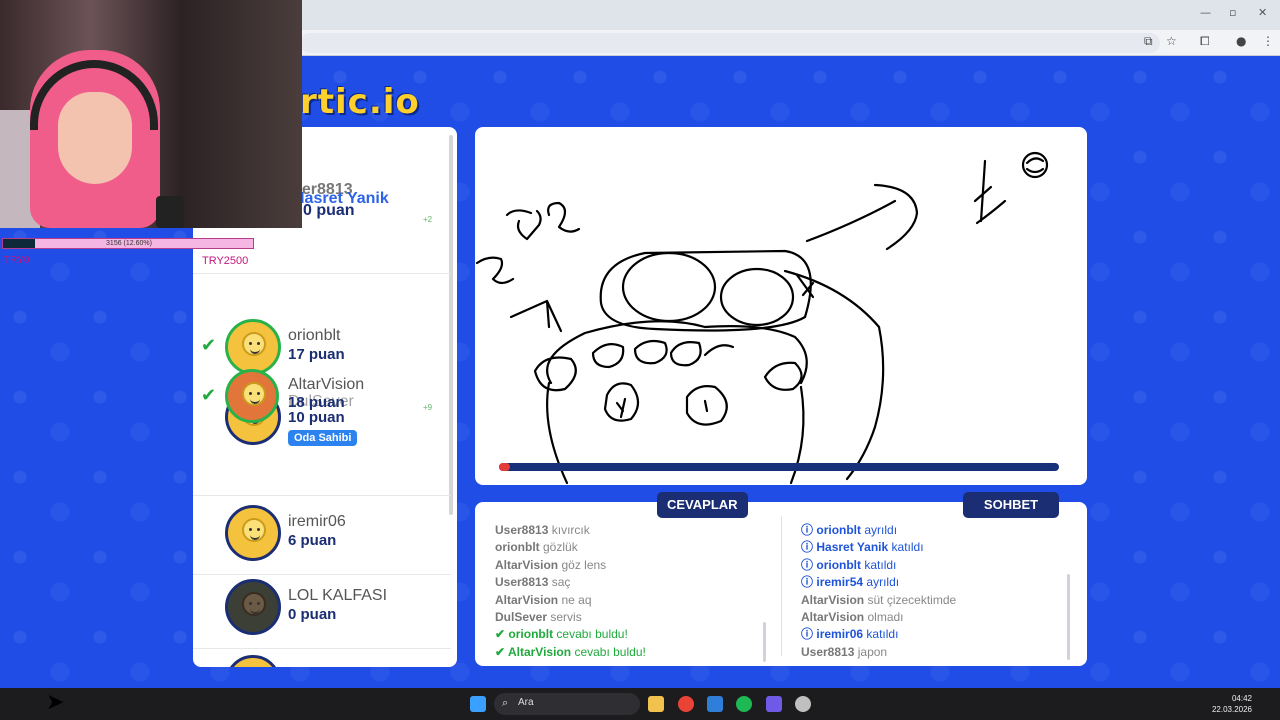 This screenshot has height=720, width=1280. What do you see at coordinates (1262, 12) in the screenshot?
I see `close-icon: ✕` at bounding box center [1262, 12].